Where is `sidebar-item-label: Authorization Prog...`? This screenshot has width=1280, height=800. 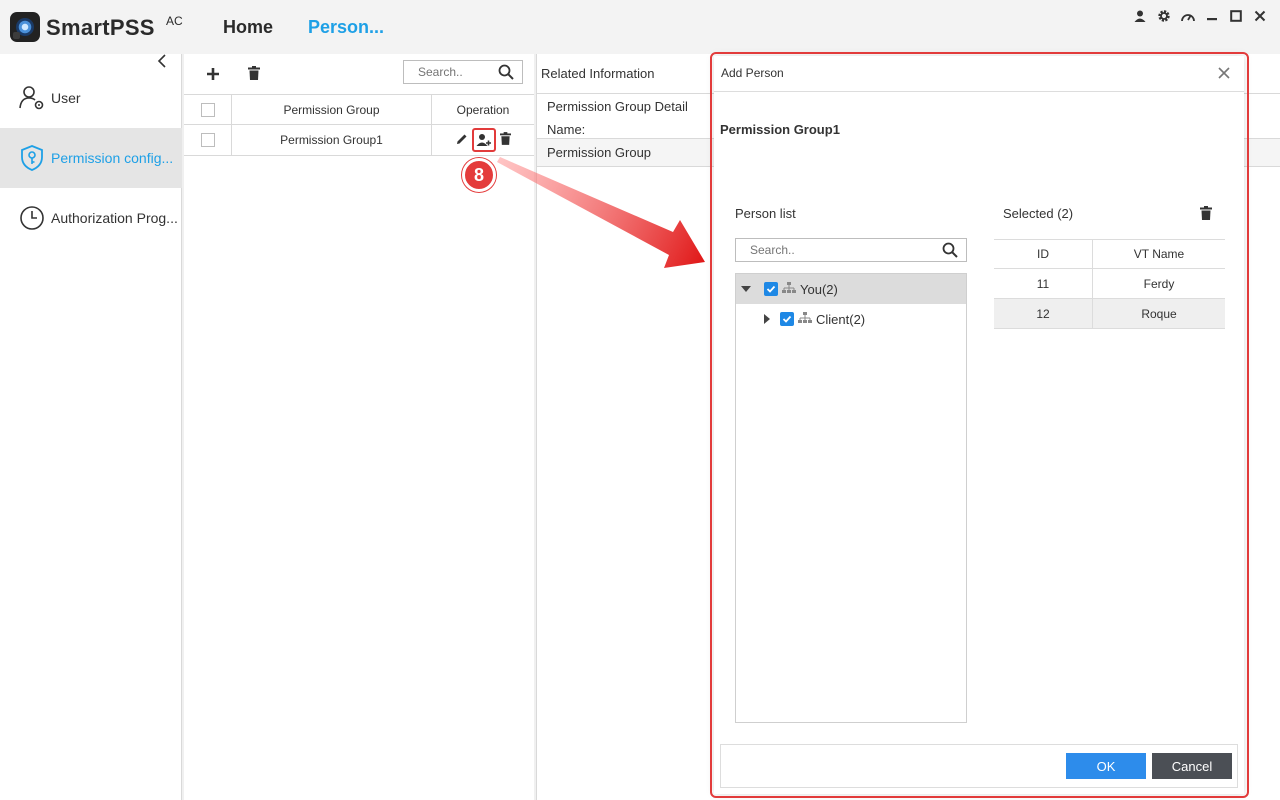 sidebar-item-label: Authorization Prog... is located at coordinates (114, 218).